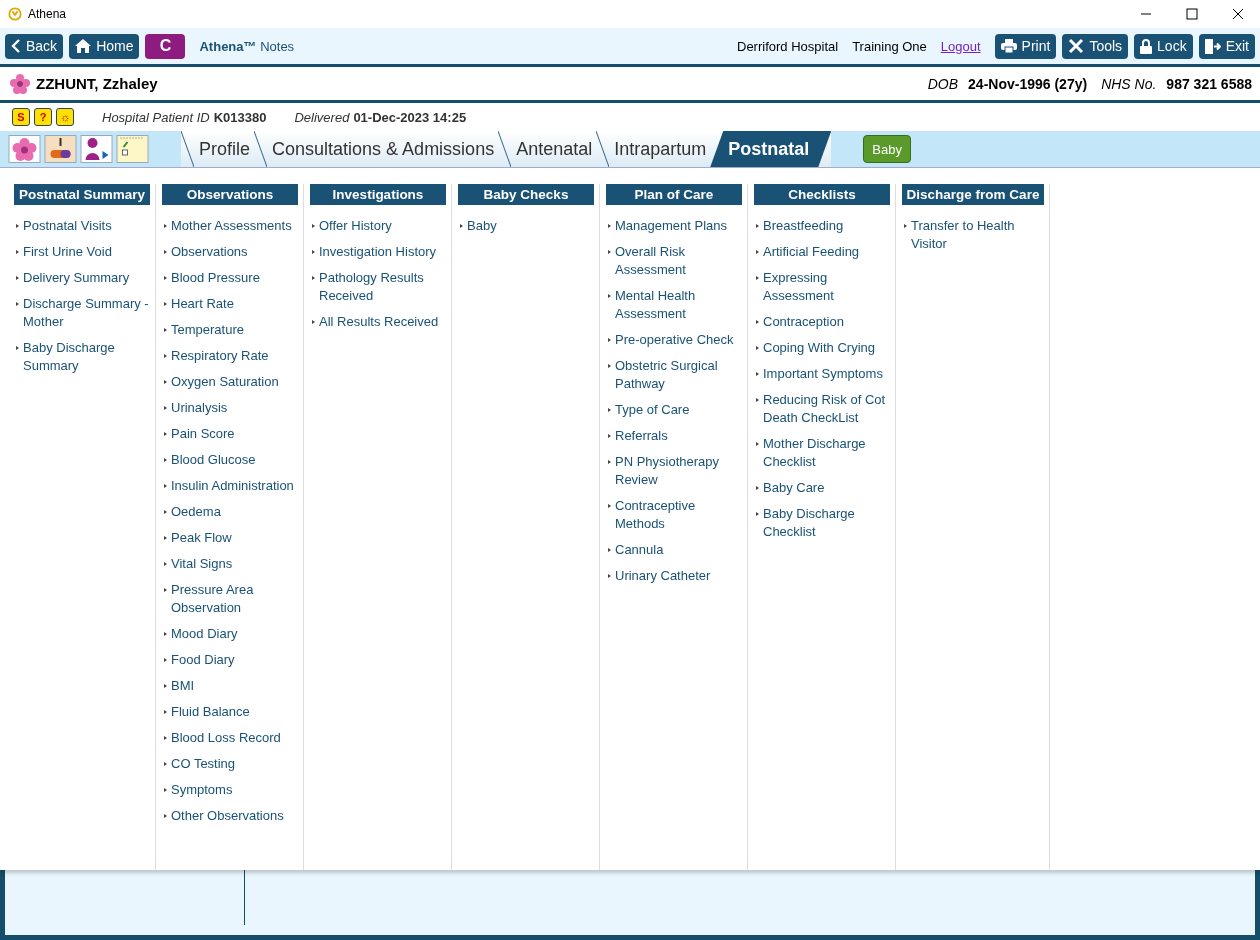 Image resolution: width=1260 pixels, height=940 pixels. I want to click on tools-button: Tools, so click(1095, 46).